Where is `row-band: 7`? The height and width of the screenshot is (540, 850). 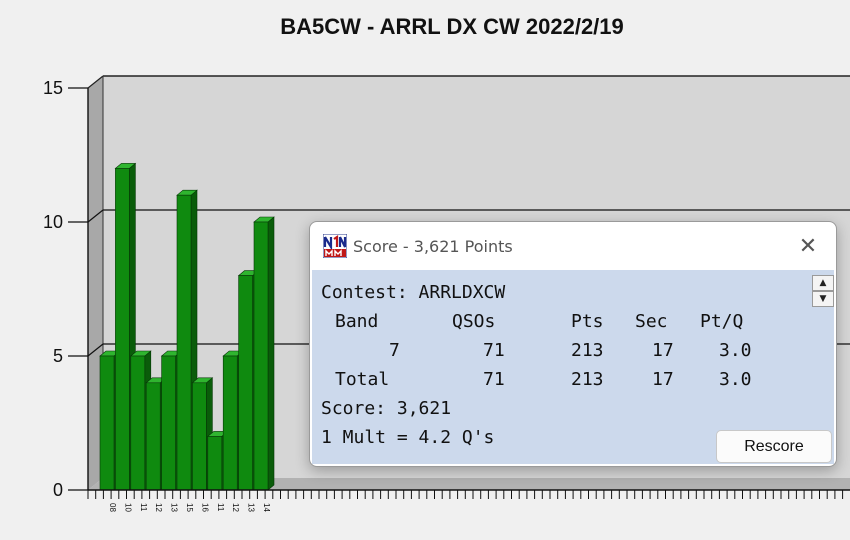 row-band: 7 is located at coordinates (394, 350).